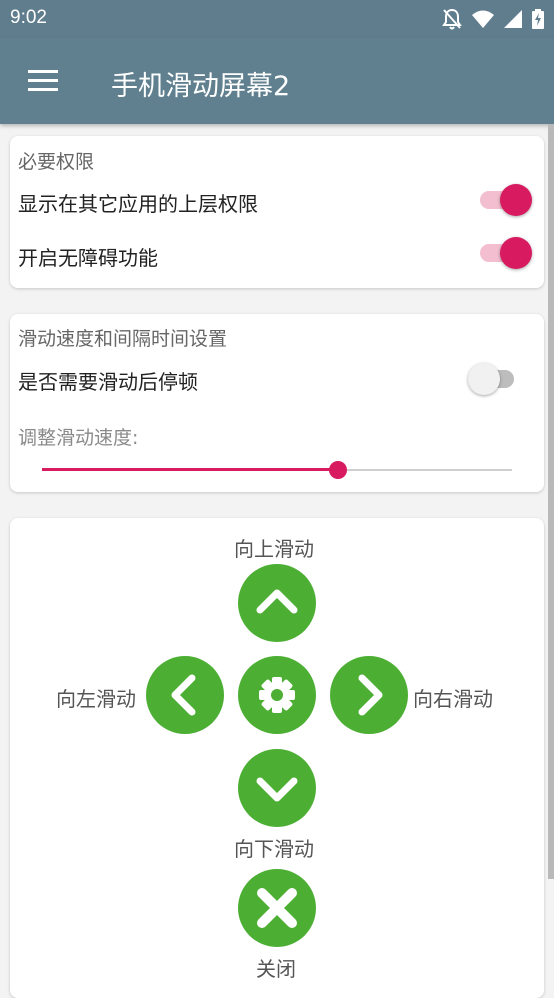  What do you see at coordinates (453, 699) in the screenshot?
I see `swipe-right-label: 向右滑动` at bounding box center [453, 699].